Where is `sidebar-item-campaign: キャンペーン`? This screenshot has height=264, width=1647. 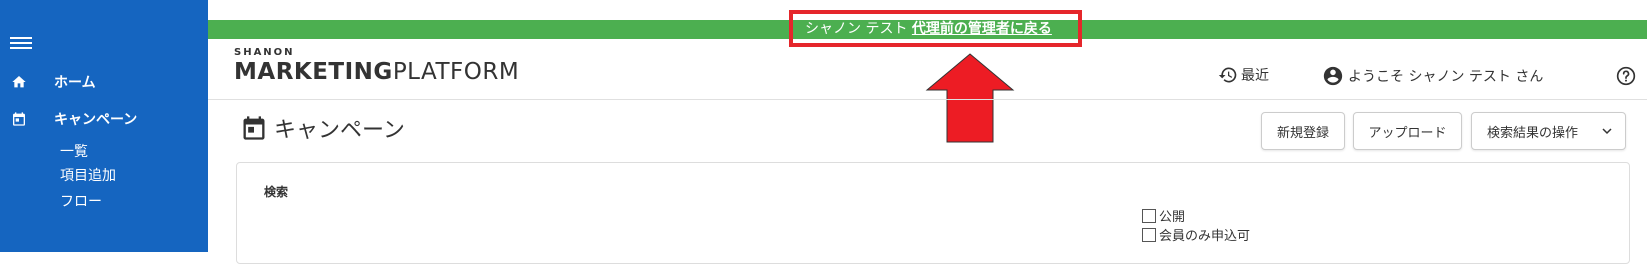
sidebar-item-campaign: キャンペーン is located at coordinates (73, 119).